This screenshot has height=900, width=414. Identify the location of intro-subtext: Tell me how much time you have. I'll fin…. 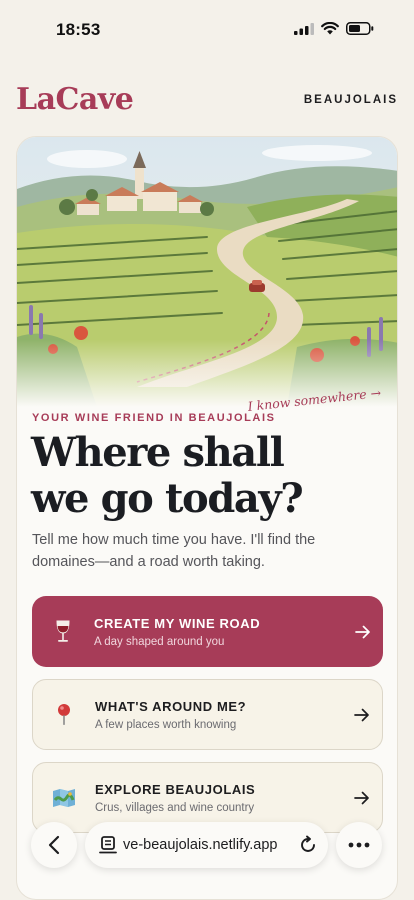
(174, 551).